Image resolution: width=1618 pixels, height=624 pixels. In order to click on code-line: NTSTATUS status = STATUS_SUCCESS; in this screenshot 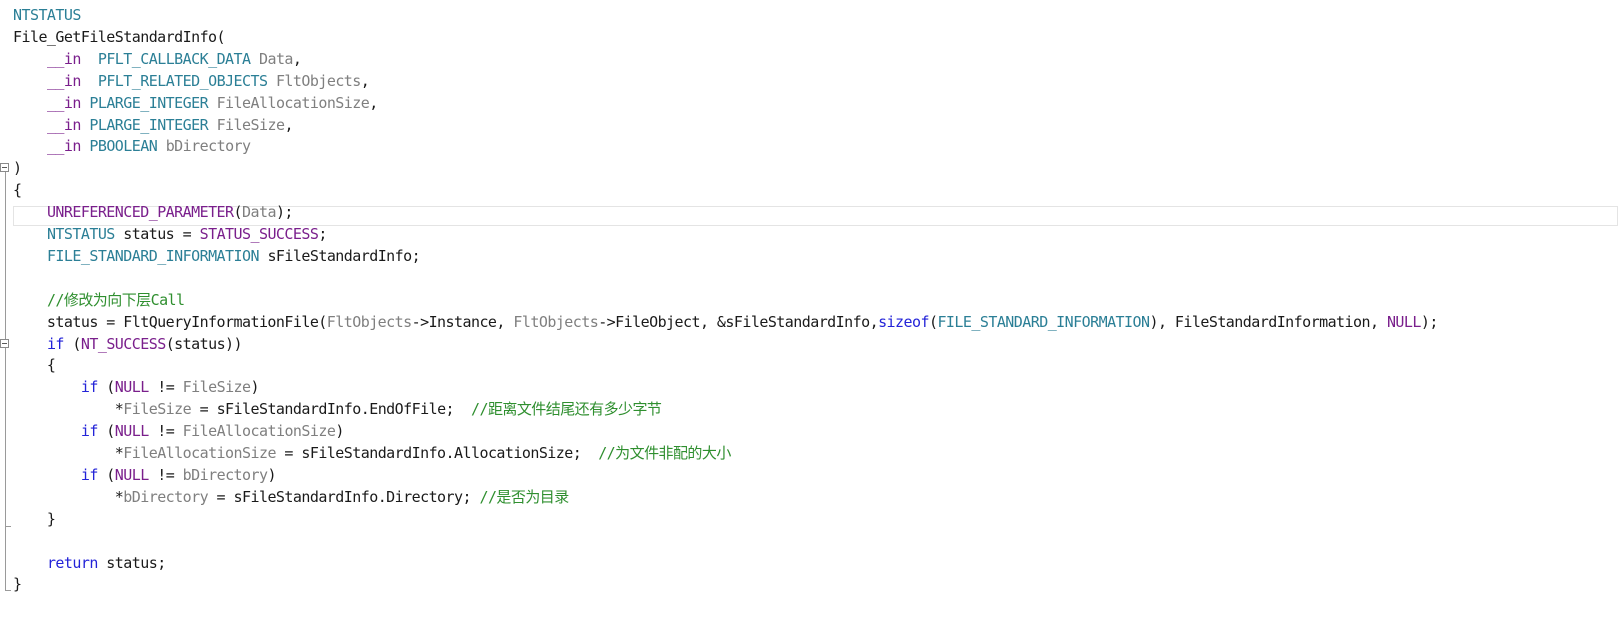, I will do `click(170, 234)`.